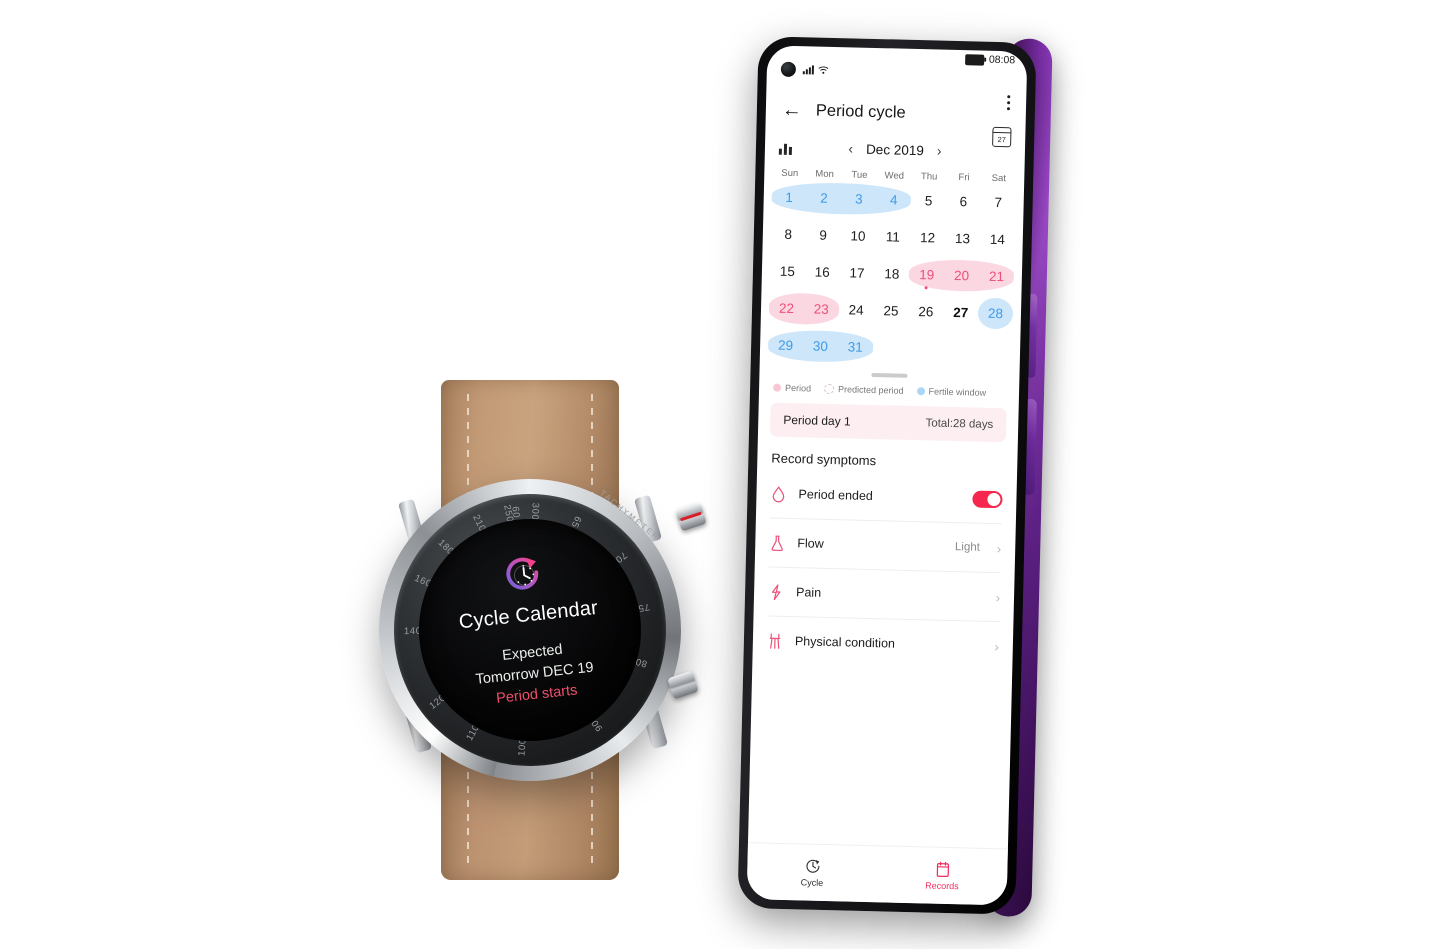 This screenshot has width=1445, height=949. Describe the element at coordinates (957, 392) in the screenshot. I see `legend-label: Fertile window` at that location.